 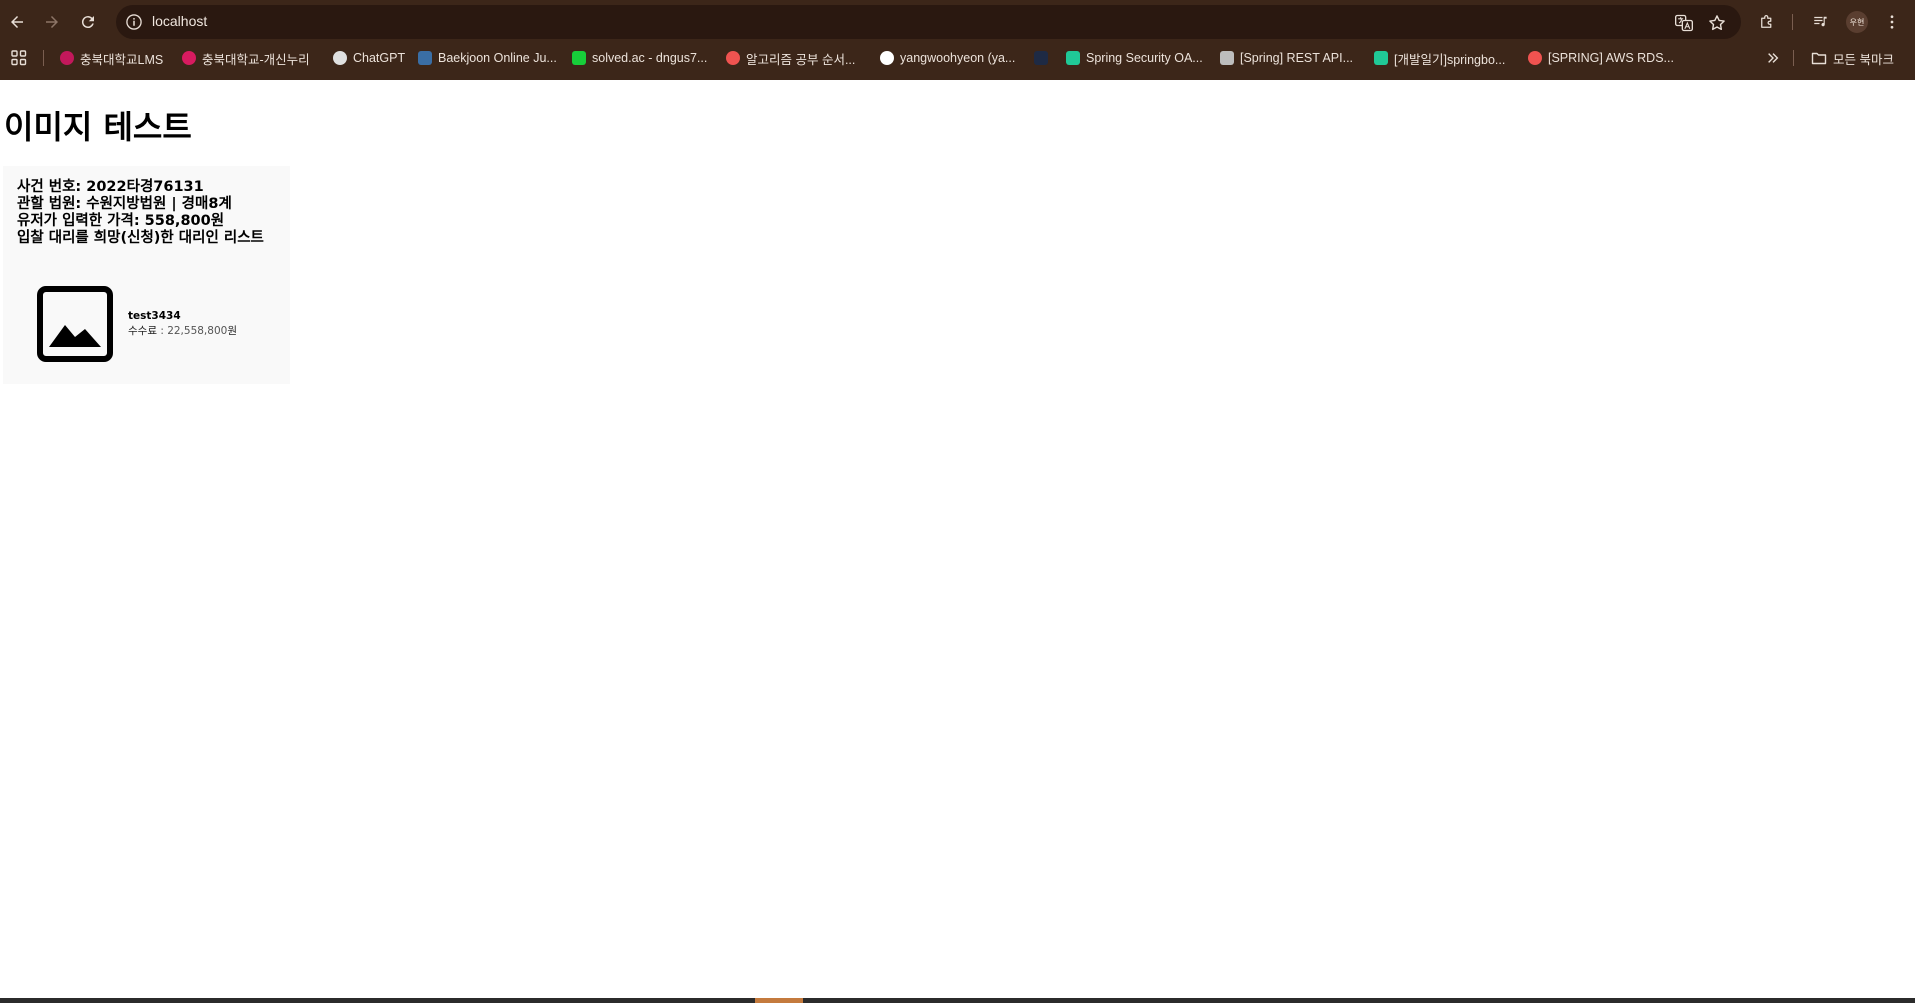 I want to click on reload-button, so click(x=88, y=22).